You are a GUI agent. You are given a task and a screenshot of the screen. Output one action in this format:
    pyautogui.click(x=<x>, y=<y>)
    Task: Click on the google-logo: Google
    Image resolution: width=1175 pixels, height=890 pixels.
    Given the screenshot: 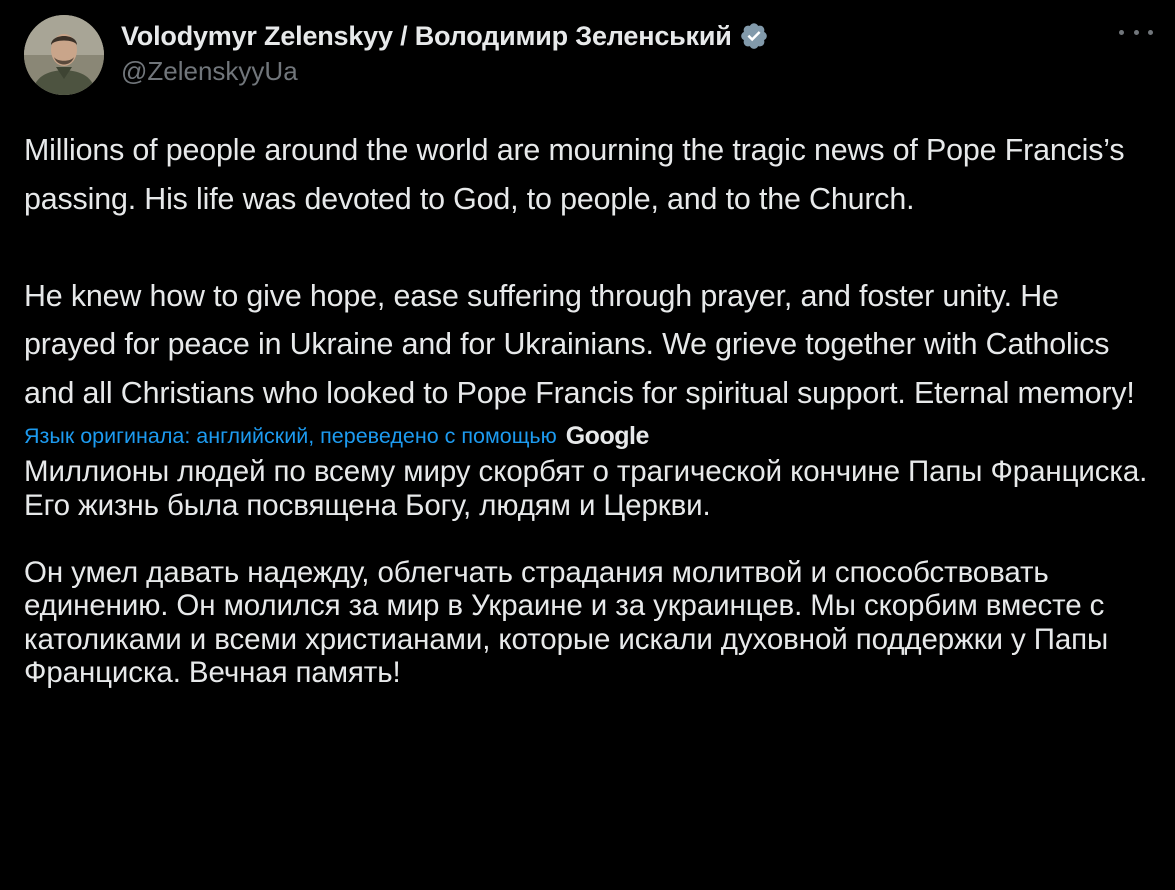 What is the action you would take?
    pyautogui.click(x=607, y=435)
    